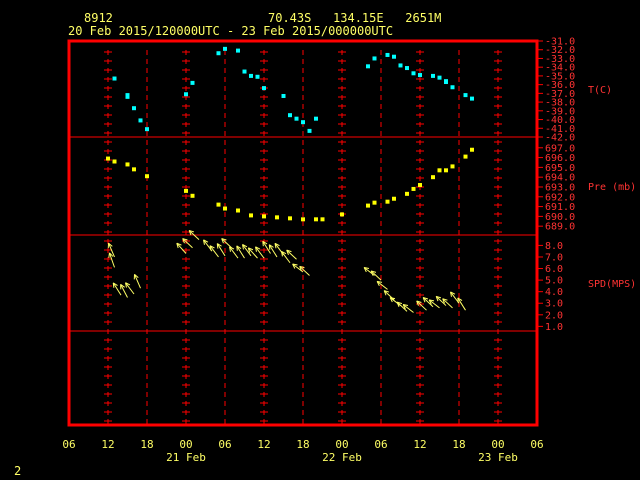 The height and width of the screenshot is (480, 640). I want to click on panel-label: T(C), so click(600, 90).